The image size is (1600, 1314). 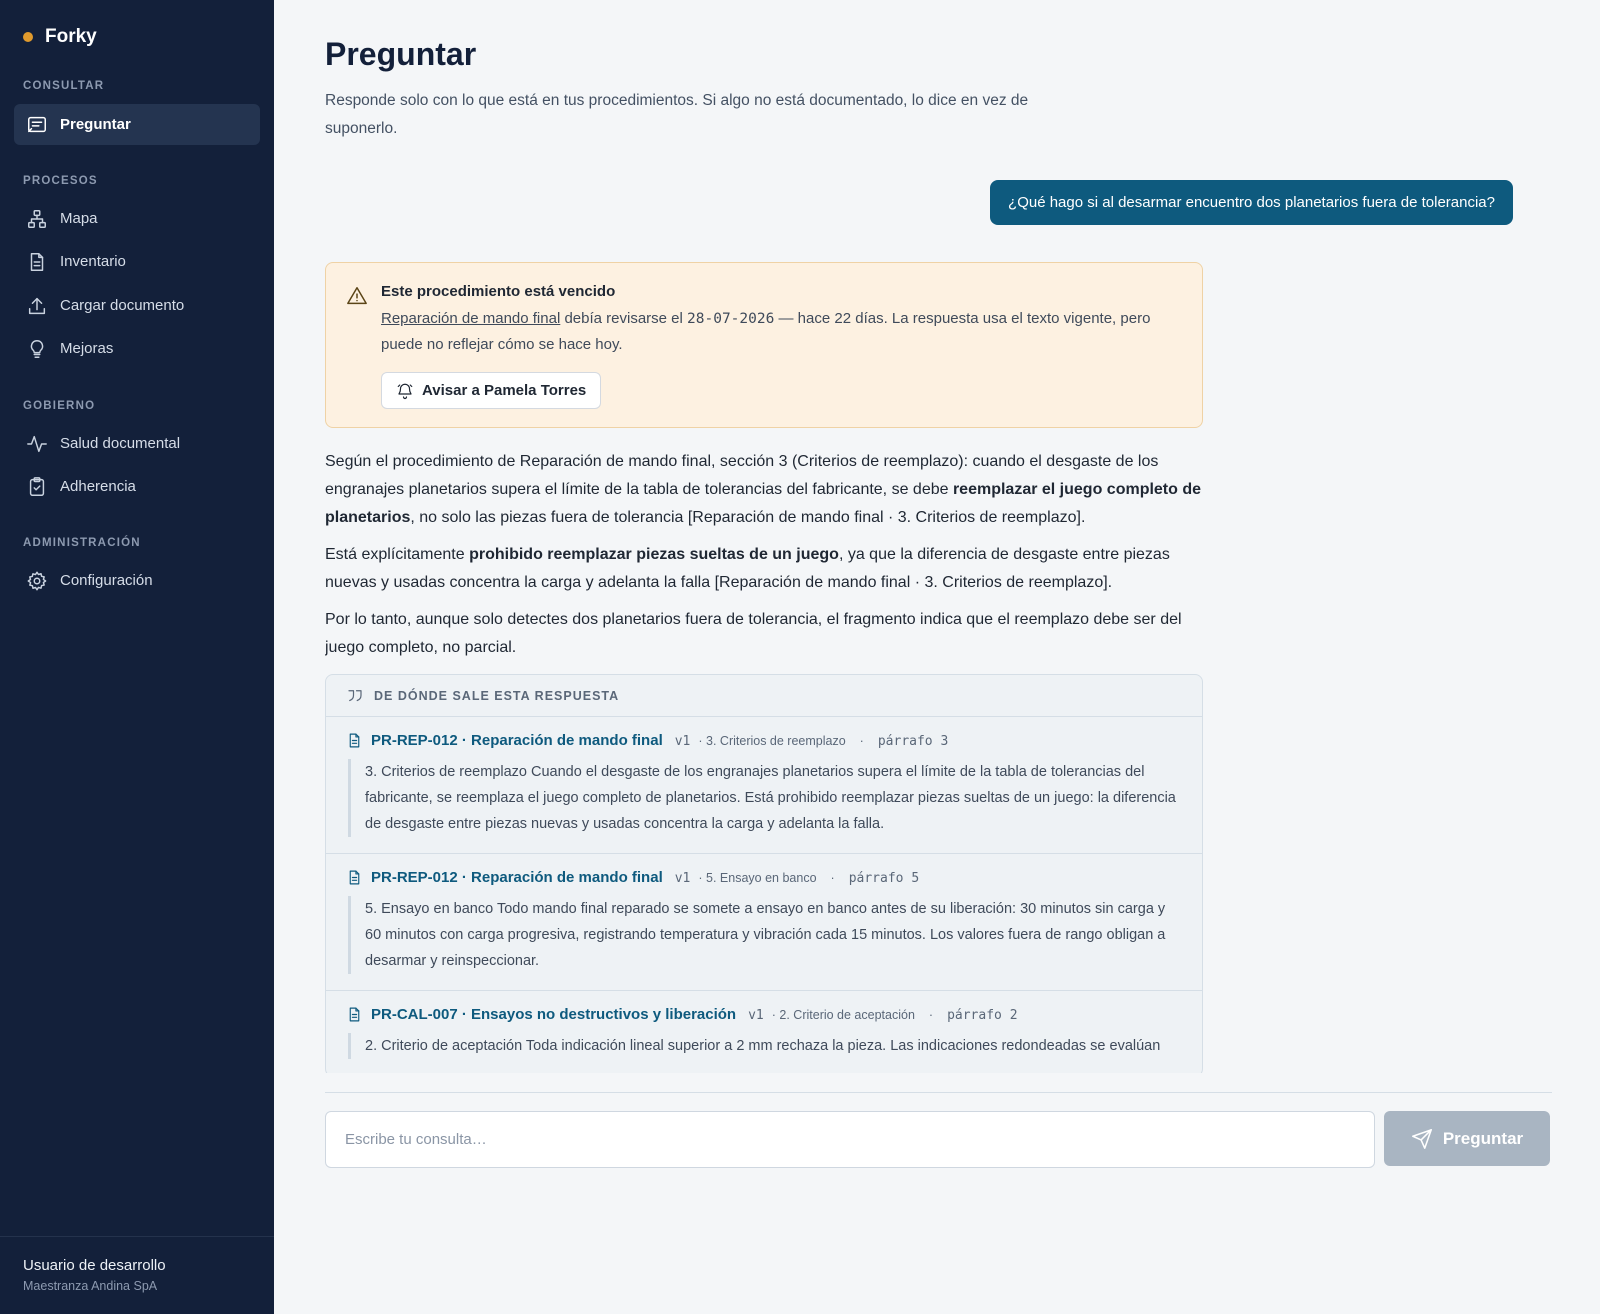 I want to click on user-name: Usuario de desarrollo, so click(x=94, y=1265).